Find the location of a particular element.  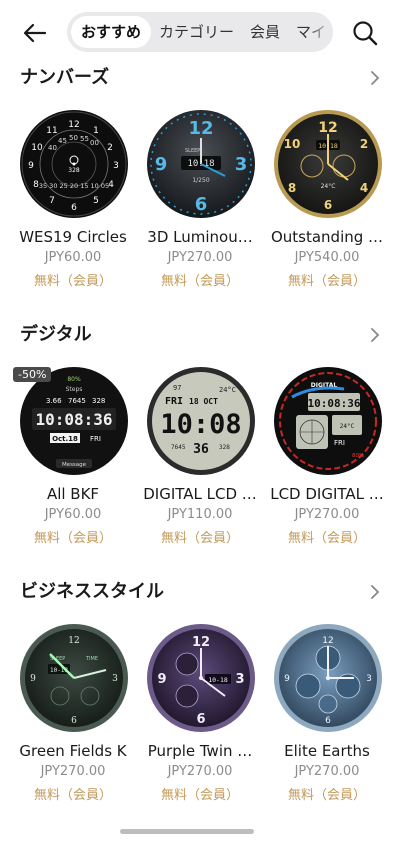

watchface-name: WES19 Circles is located at coordinates (73, 237).